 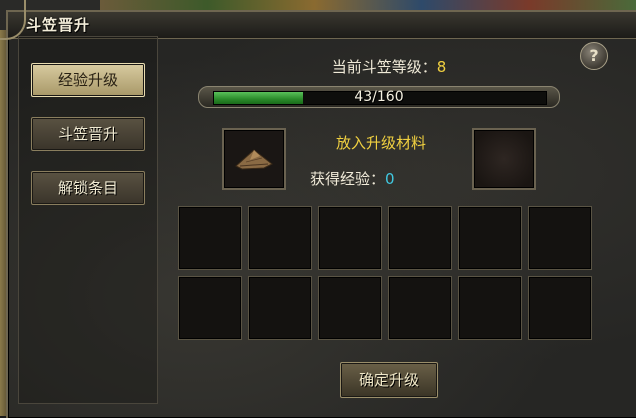 I want to click on hat-level-label: 当前斗笠等级：, so click(x=384, y=67).